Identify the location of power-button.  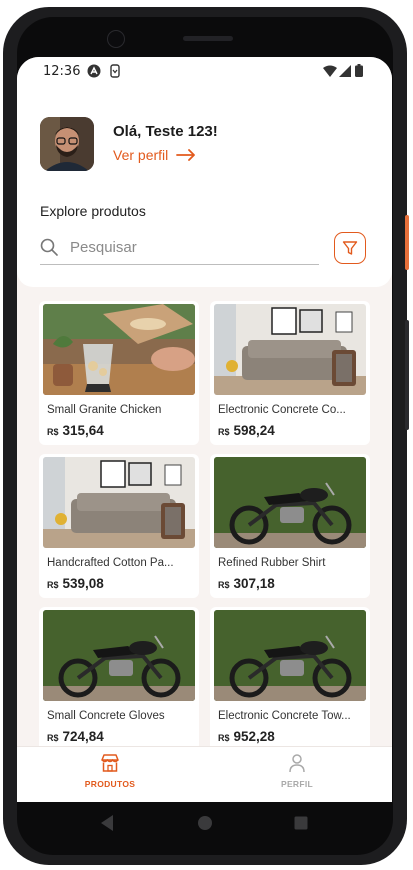
(407, 242).